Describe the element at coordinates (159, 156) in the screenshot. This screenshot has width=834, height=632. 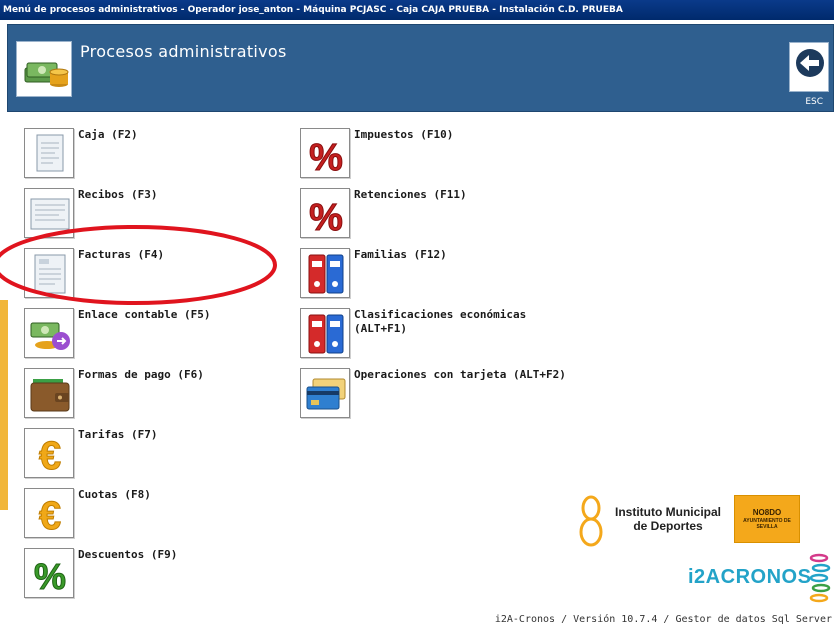
I see `menu-item-caja: Caja (F2)` at that location.